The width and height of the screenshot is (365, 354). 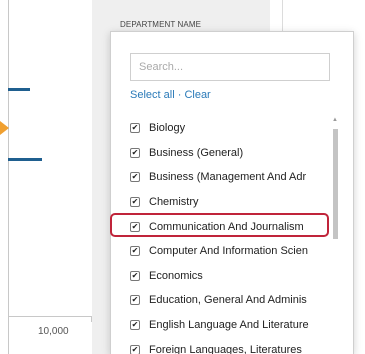 What do you see at coordinates (152, 95) in the screenshot?
I see `select-all-link: Select all` at bounding box center [152, 95].